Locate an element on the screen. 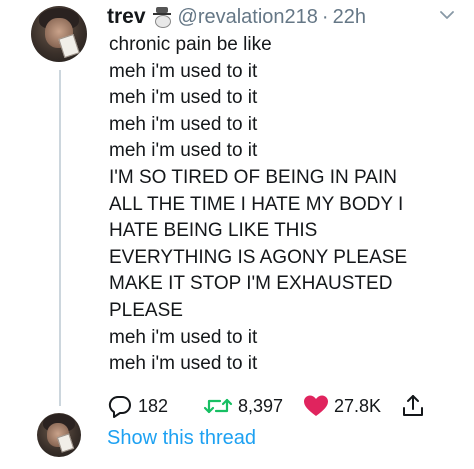 The image size is (474, 469). cowboy-emoji-icon is located at coordinates (162, 17).